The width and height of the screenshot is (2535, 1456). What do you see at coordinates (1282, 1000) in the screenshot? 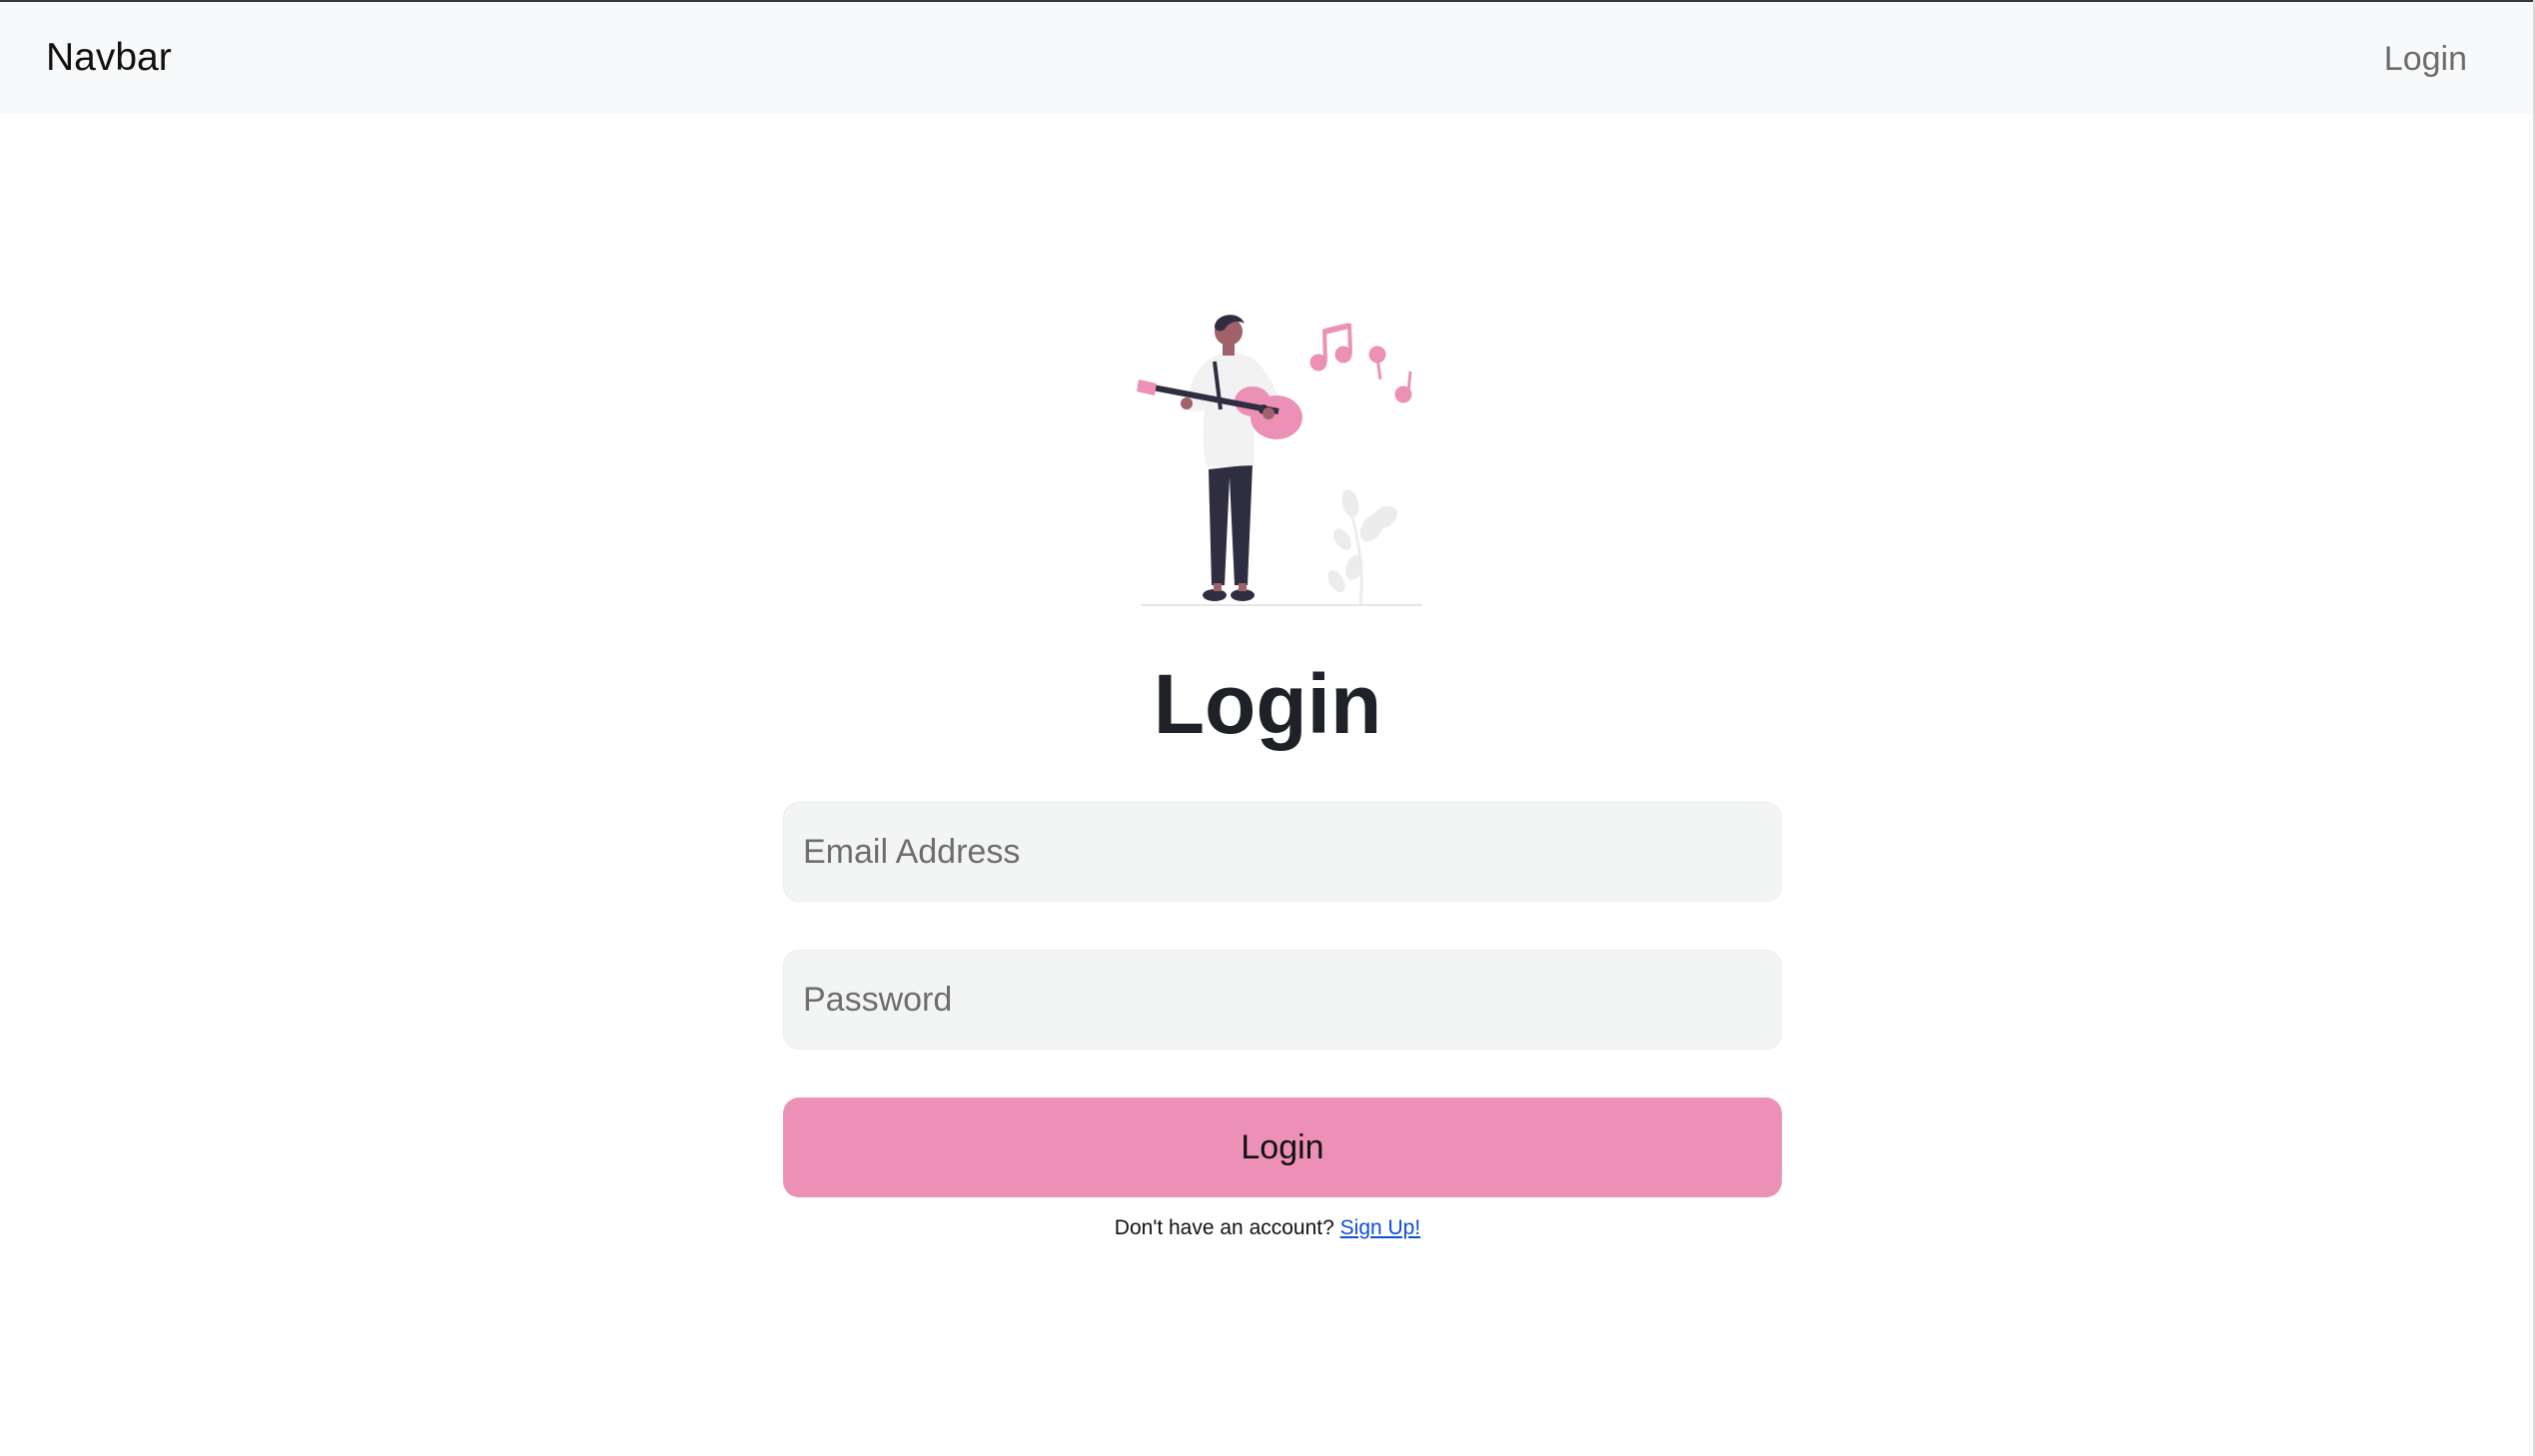
I see `password-field` at bounding box center [1282, 1000].